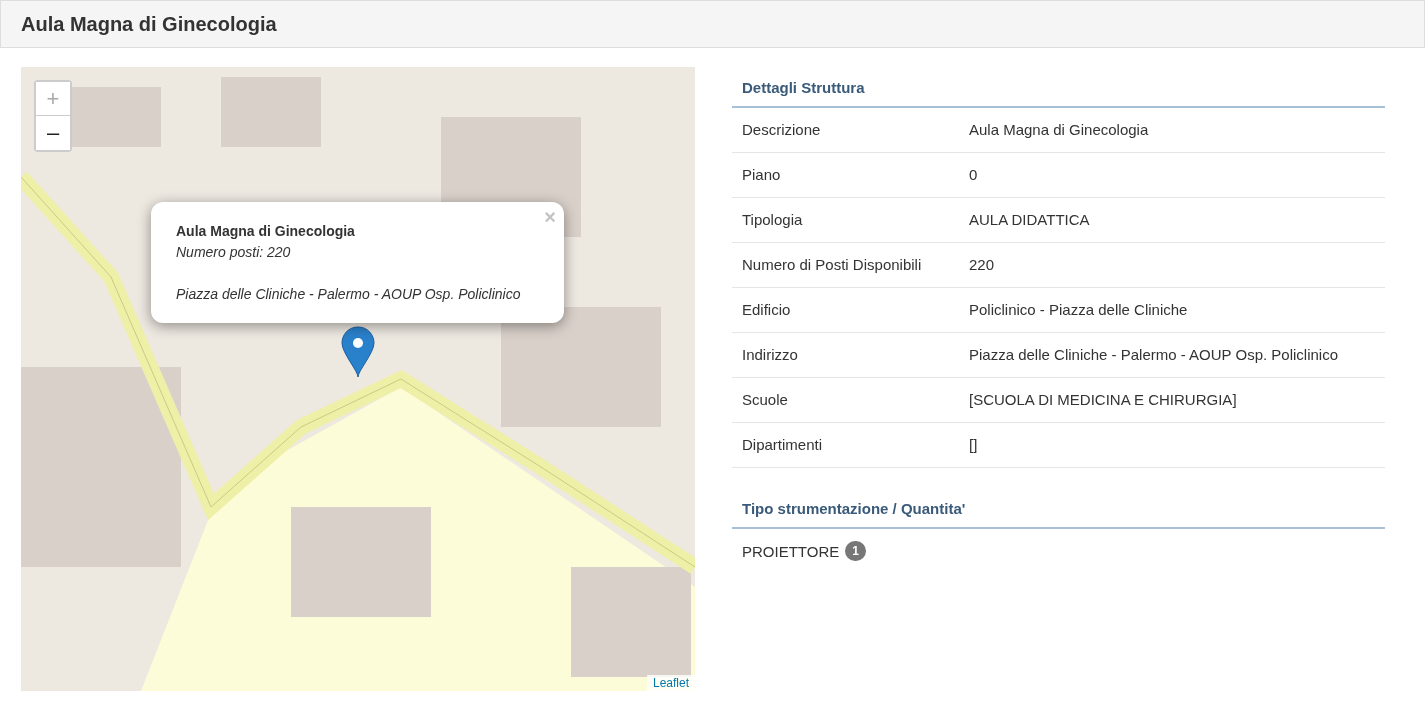  Describe the element at coordinates (266, 231) in the screenshot. I see `popup-title: Aula Magna di Ginecologia` at that location.